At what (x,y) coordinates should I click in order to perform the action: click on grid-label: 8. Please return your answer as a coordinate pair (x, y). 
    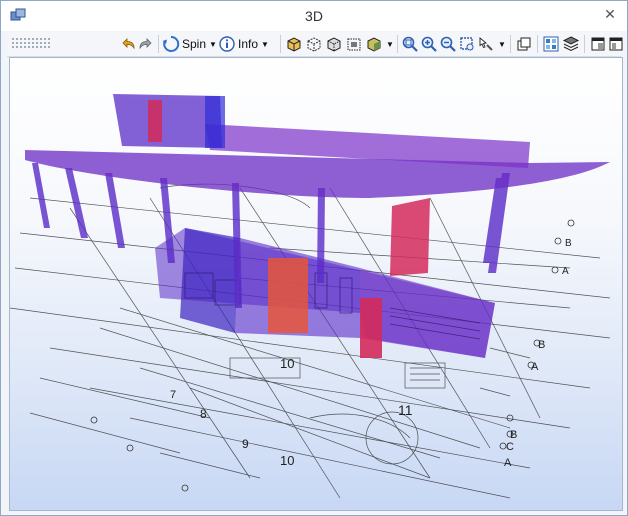
    Looking at the image, I should click on (203, 414).